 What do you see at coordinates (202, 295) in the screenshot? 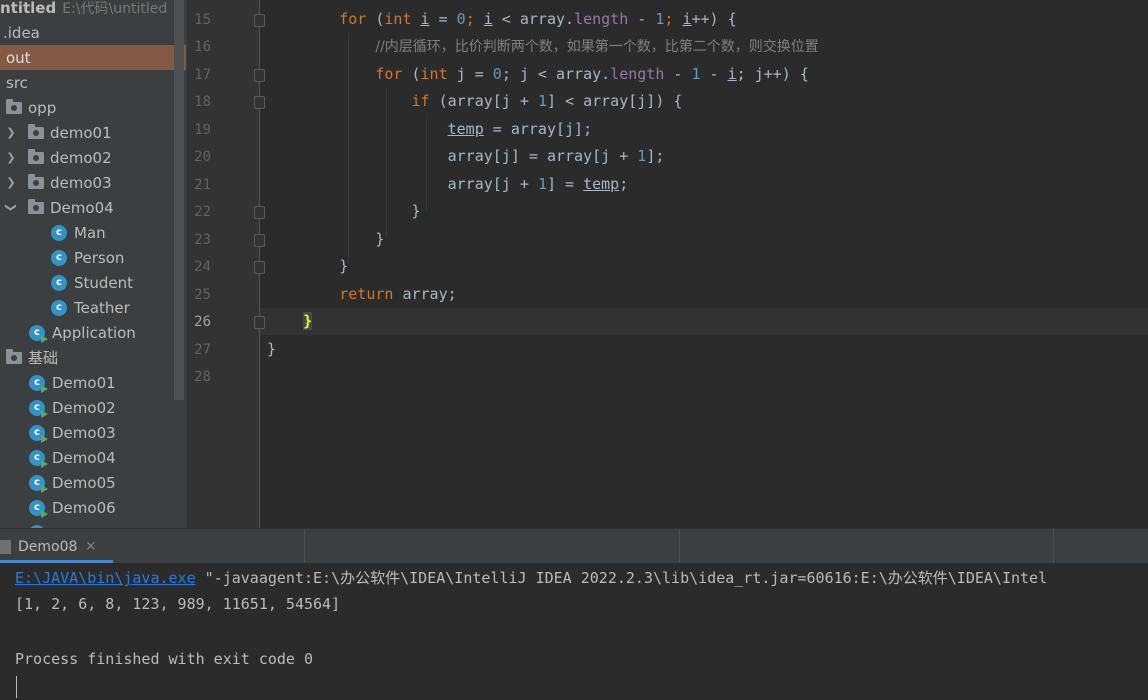
I see `line-number: 25` at bounding box center [202, 295].